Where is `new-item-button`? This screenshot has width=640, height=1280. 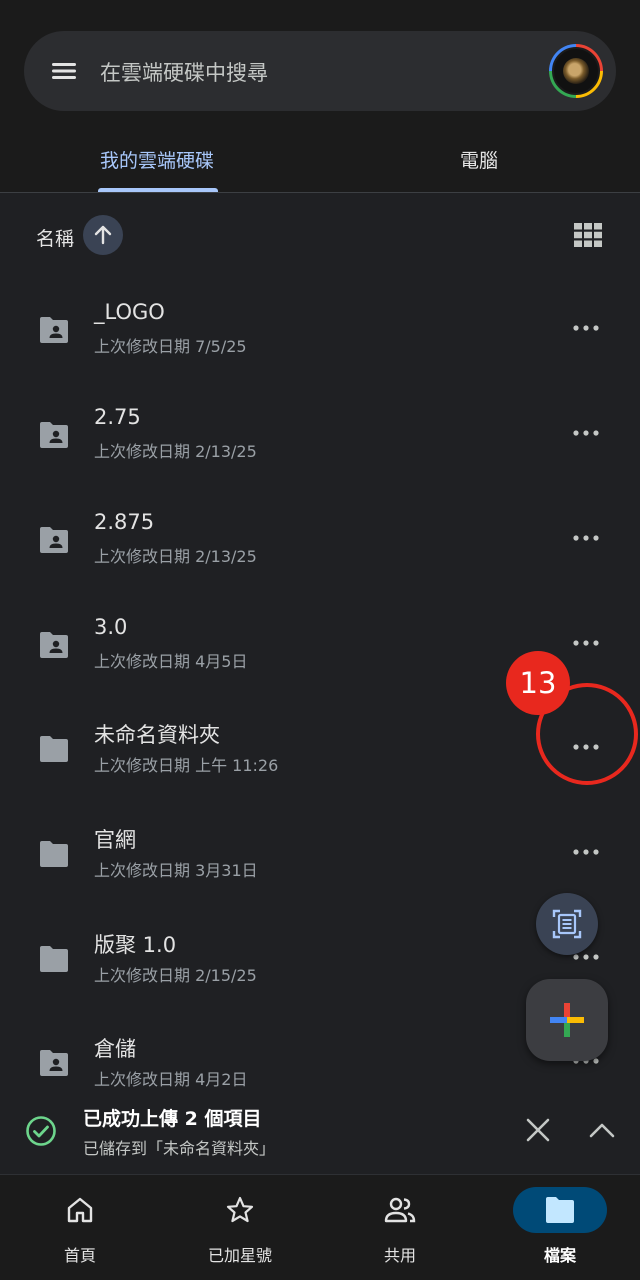
new-item-button is located at coordinates (567, 1020).